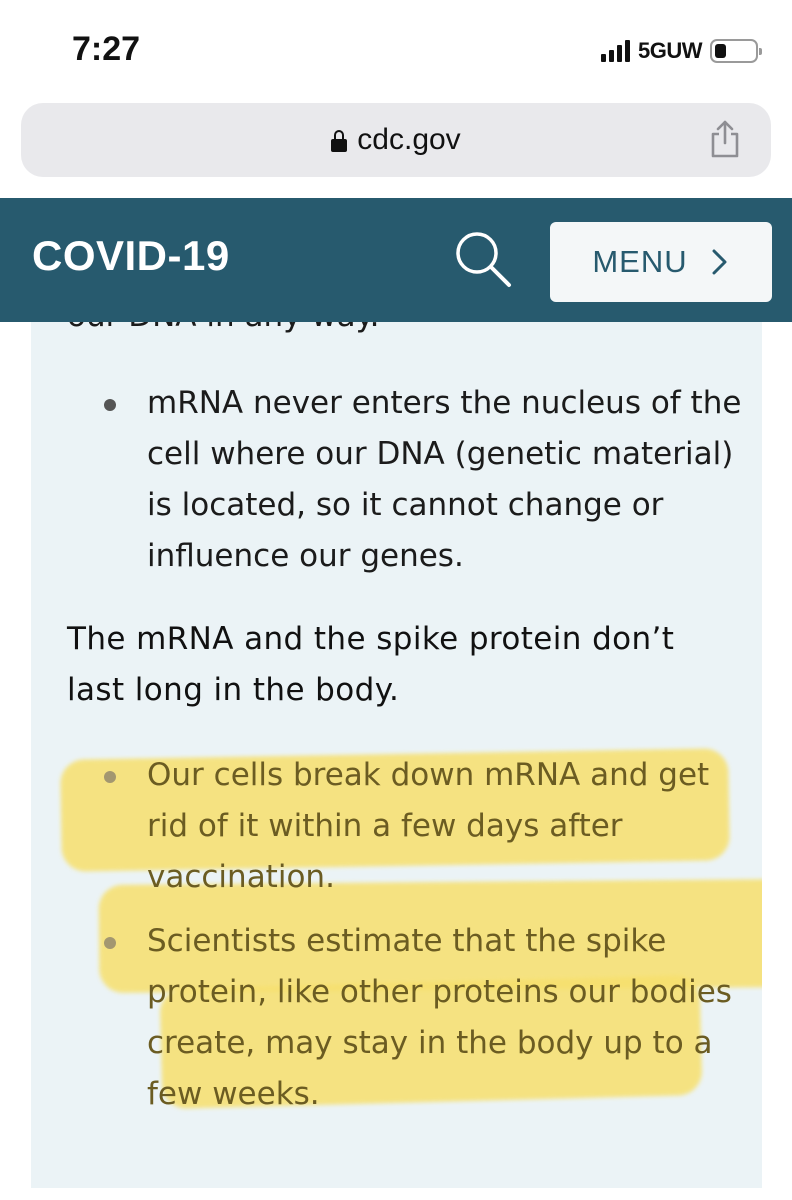  What do you see at coordinates (483, 259) in the screenshot?
I see `search-icon` at bounding box center [483, 259].